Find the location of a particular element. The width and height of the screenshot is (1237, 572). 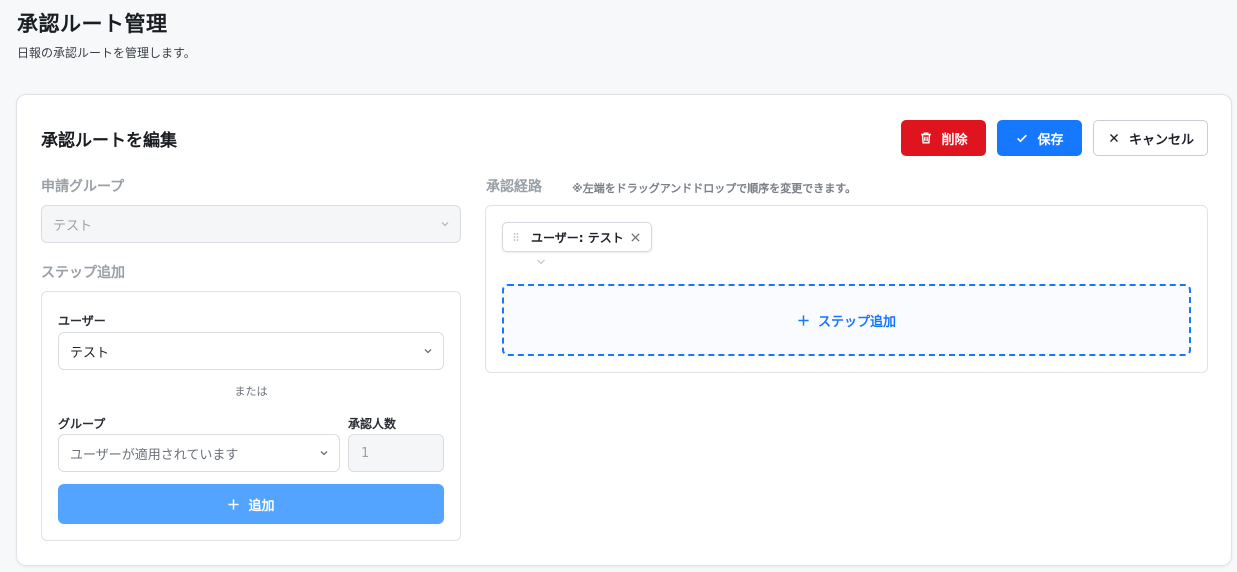

card-title: 承認ルートを編集 is located at coordinates (109, 141).